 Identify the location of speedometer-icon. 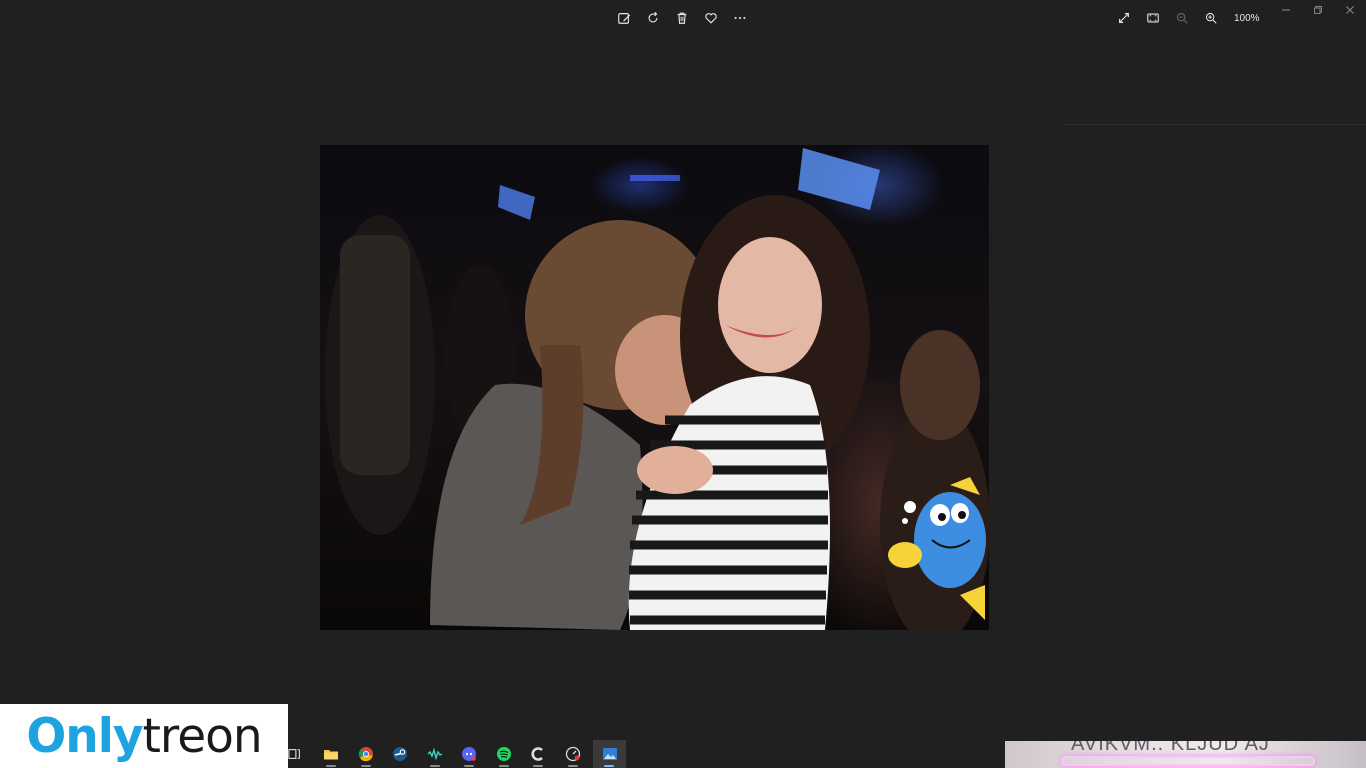
(573, 754).